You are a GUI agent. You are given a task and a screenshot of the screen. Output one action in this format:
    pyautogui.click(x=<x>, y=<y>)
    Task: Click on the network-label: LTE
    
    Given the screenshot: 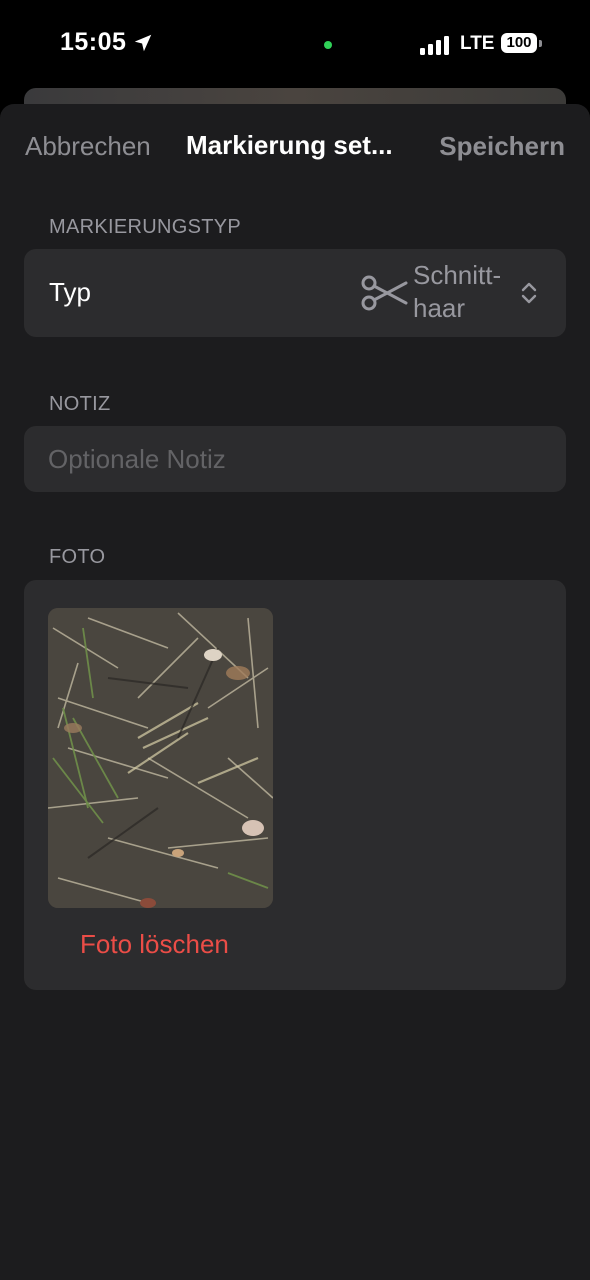 What is the action you would take?
    pyautogui.click(x=477, y=43)
    